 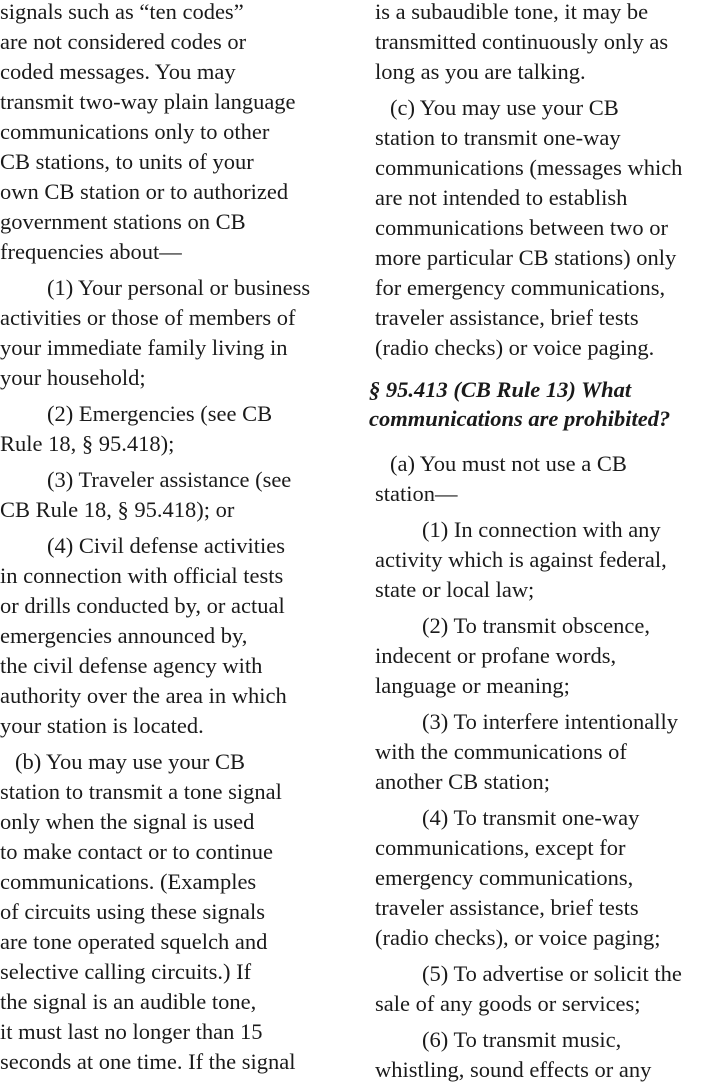 What do you see at coordinates (130, 761) in the screenshot?
I see `text-line: (b) You may use your CB` at bounding box center [130, 761].